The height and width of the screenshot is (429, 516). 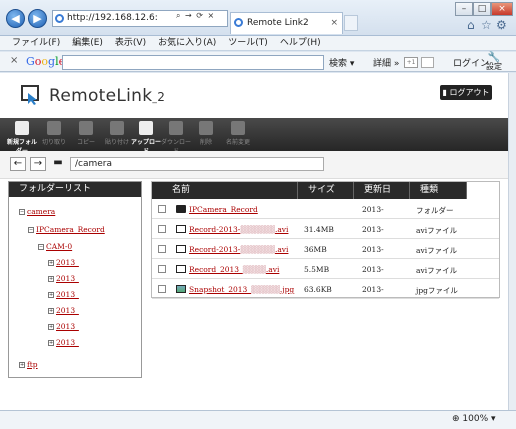 I want to click on minimize-button: –, so click(x=464, y=9).